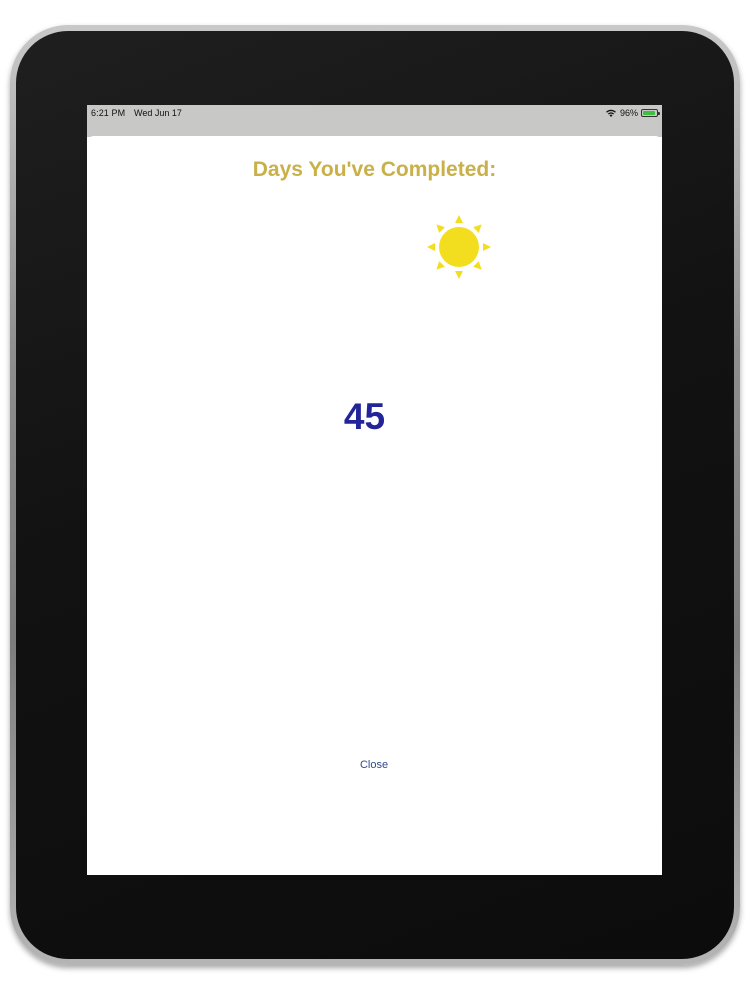 This screenshot has height=1000, width=750. I want to click on battery-percent: 96%, so click(628, 113).